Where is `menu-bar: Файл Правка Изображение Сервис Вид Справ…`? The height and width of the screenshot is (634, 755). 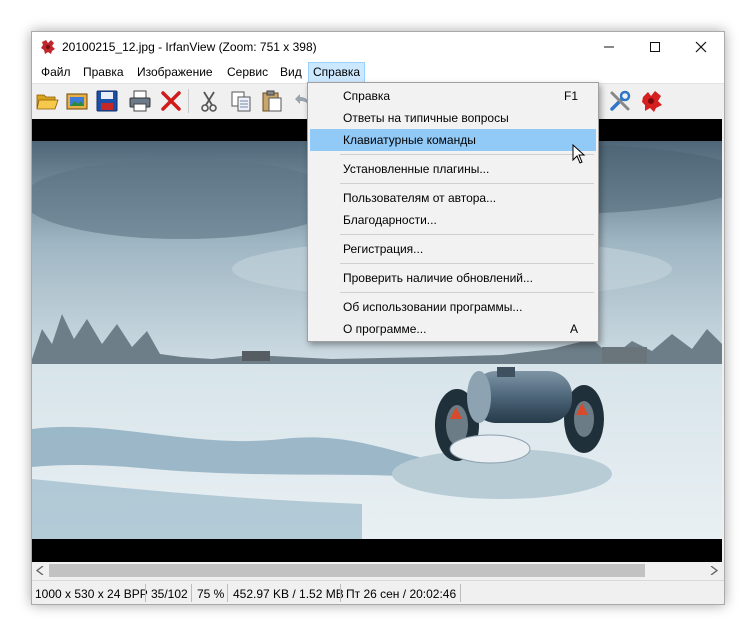
menu-bar: Файл Правка Изображение Сервис Вид Справ… is located at coordinates (378, 73).